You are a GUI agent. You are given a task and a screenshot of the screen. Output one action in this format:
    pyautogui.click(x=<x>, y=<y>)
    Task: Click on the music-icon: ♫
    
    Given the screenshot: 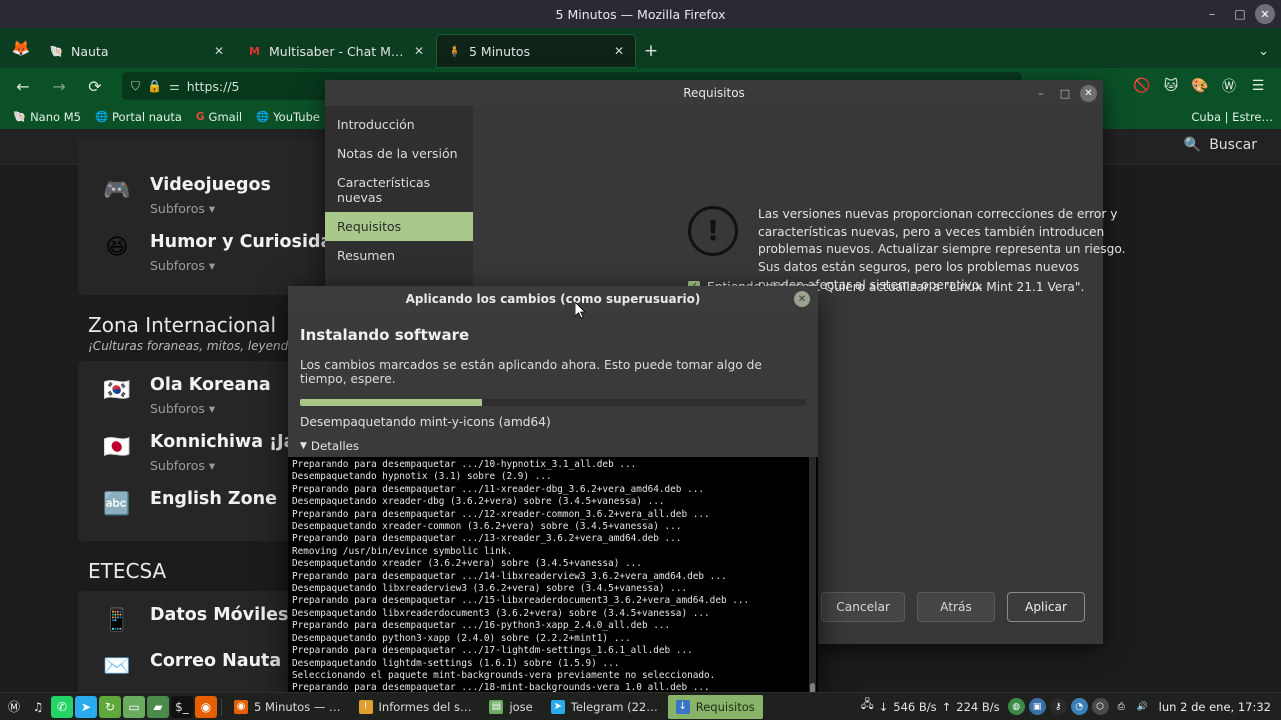 What is the action you would take?
    pyautogui.click(x=38, y=706)
    